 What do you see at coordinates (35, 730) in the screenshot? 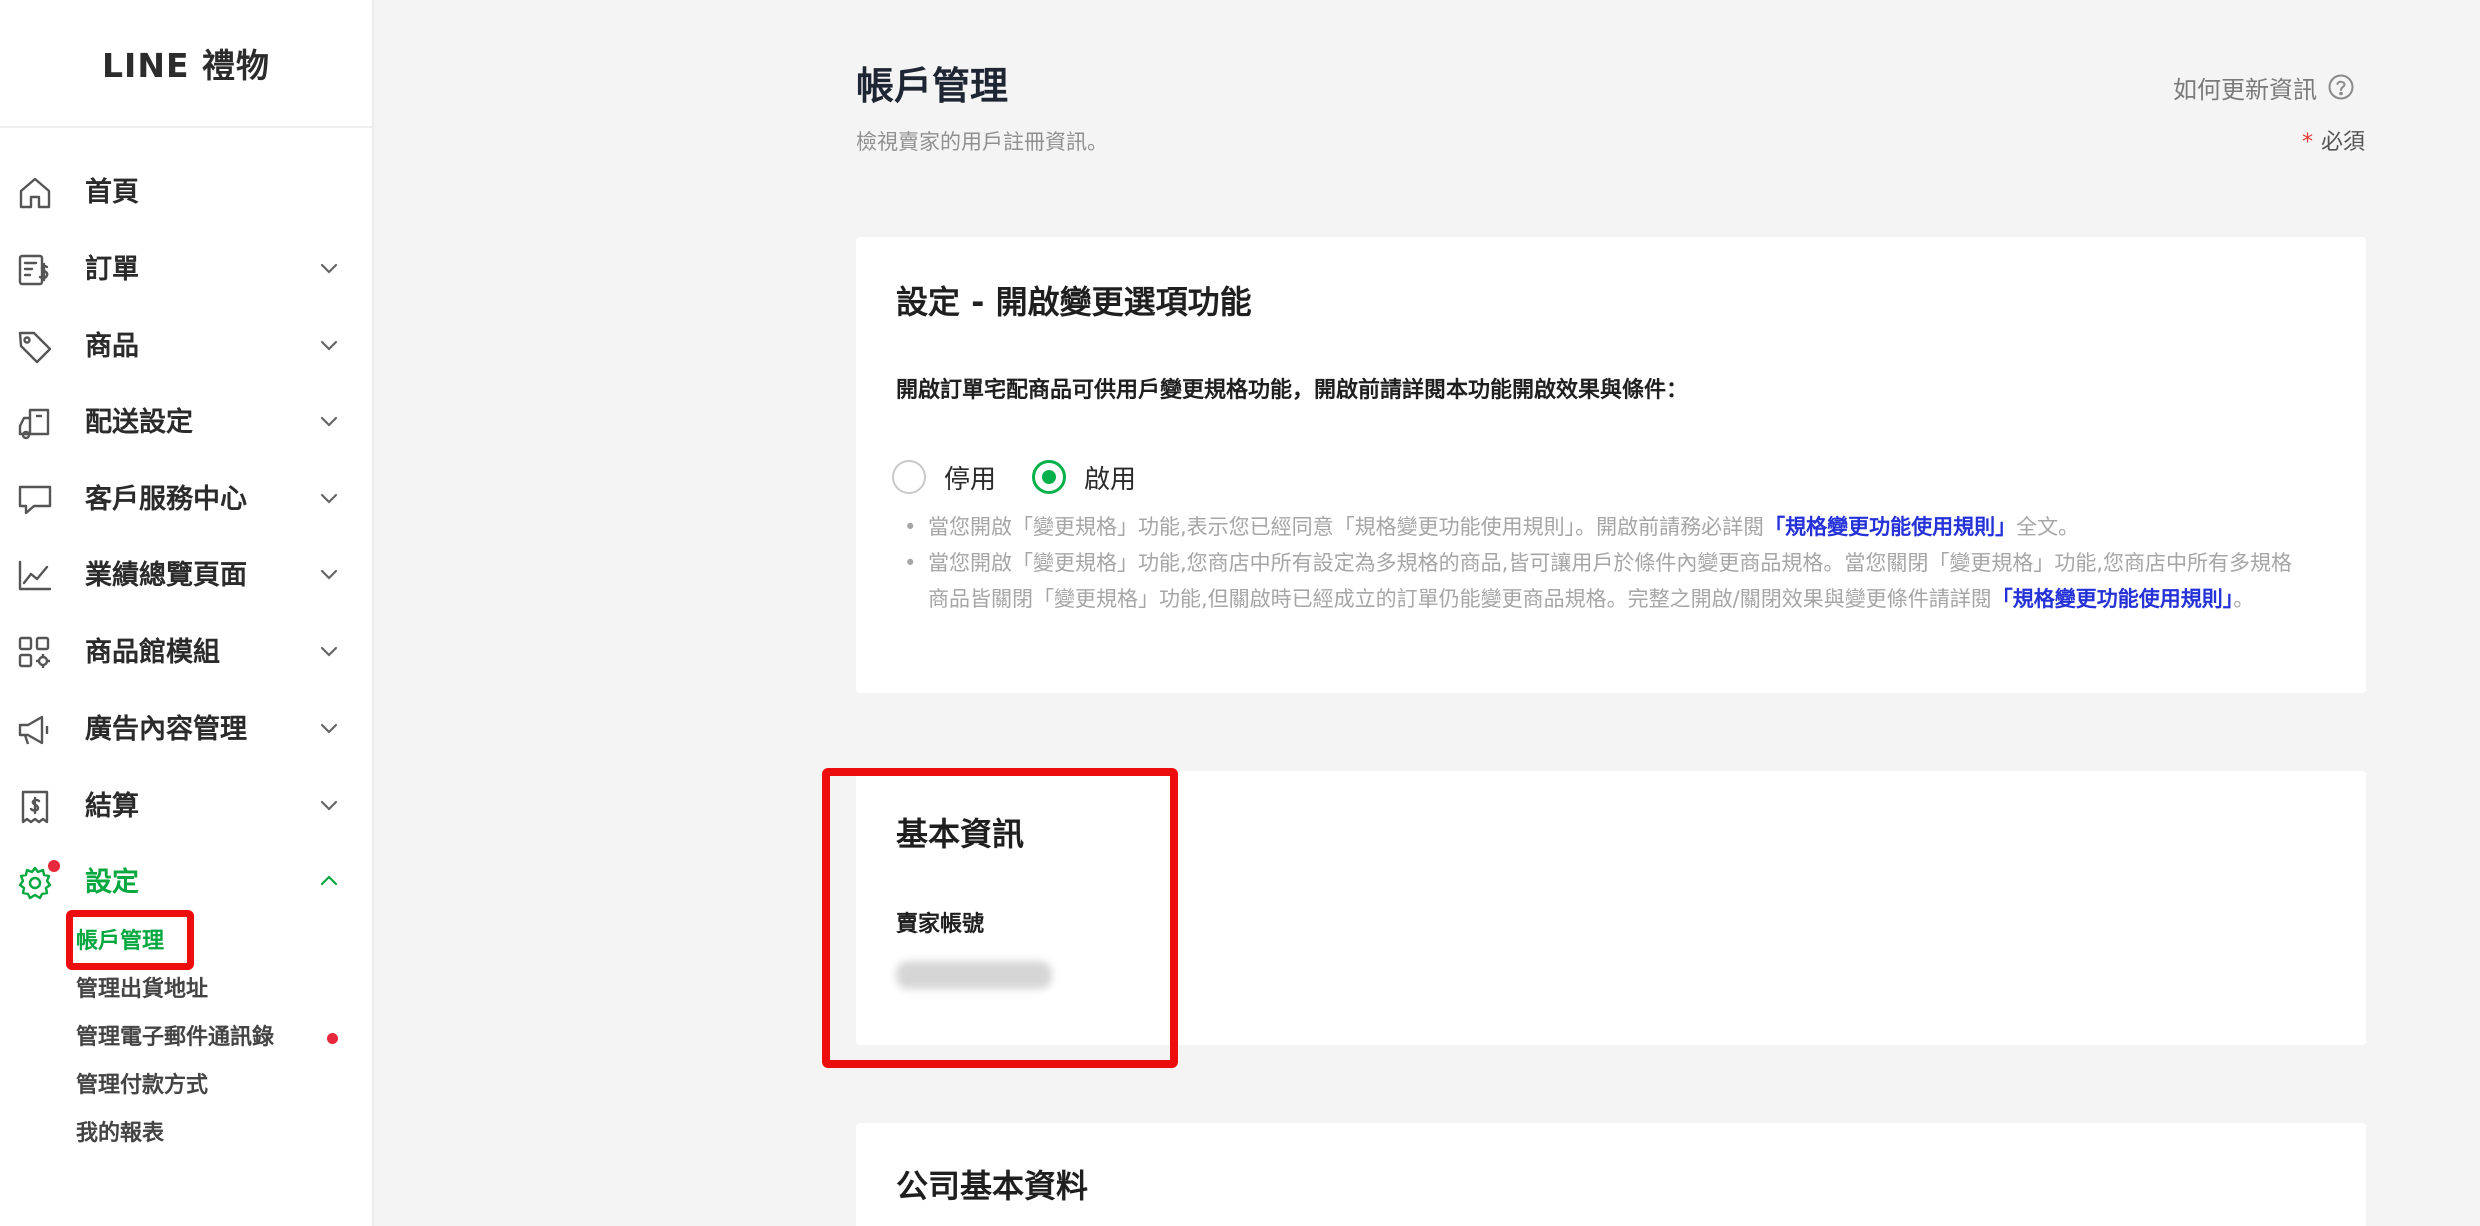
I see `megaphone-icon` at bounding box center [35, 730].